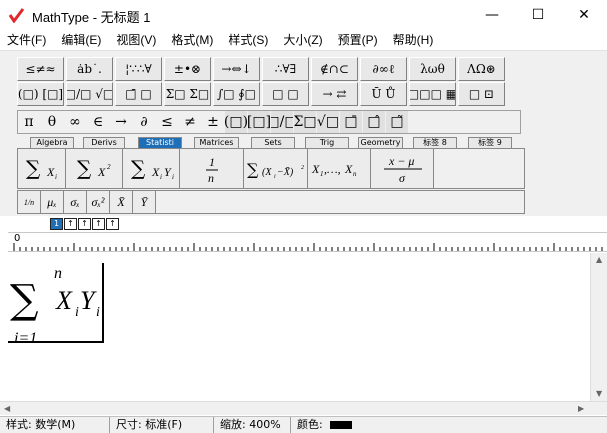 The image size is (607, 433). What do you see at coordinates (358, 40) in the screenshot?
I see `menu-preferences: 预置(P)` at bounding box center [358, 40].